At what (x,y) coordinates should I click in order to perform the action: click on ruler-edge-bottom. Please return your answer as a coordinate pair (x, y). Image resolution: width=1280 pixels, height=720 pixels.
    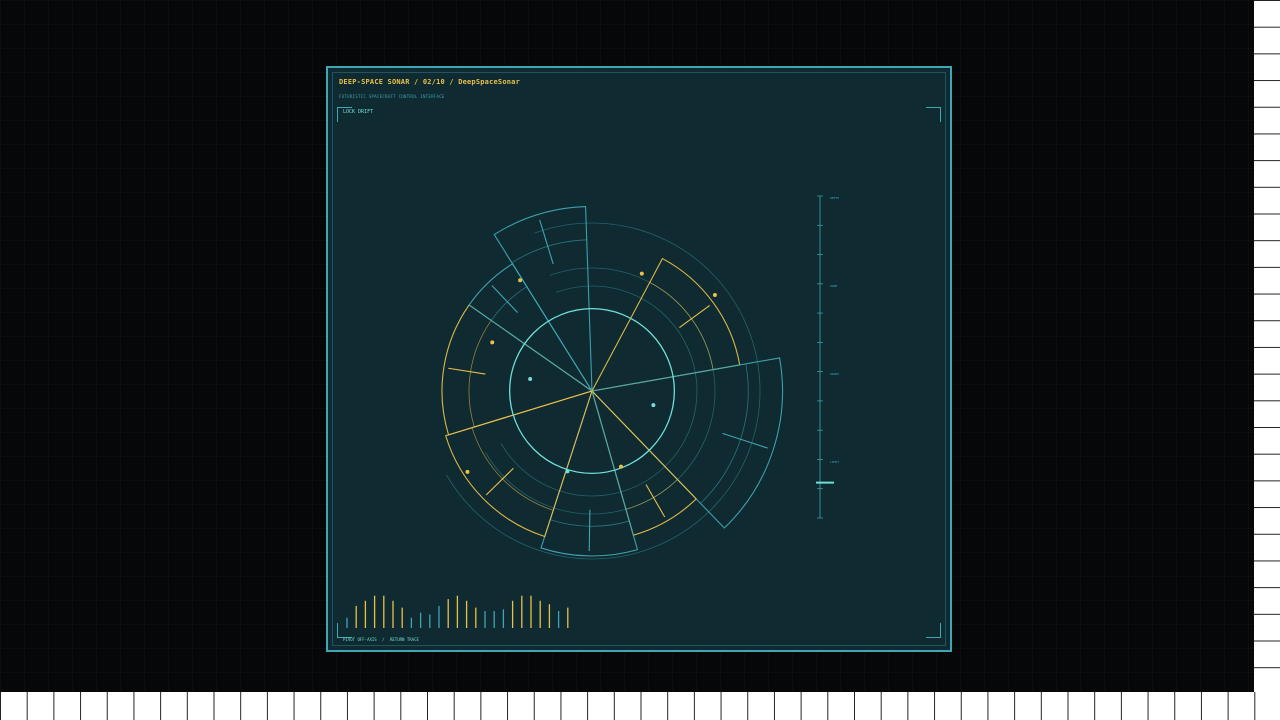
    Looking at the image, I should click on (640, 706).